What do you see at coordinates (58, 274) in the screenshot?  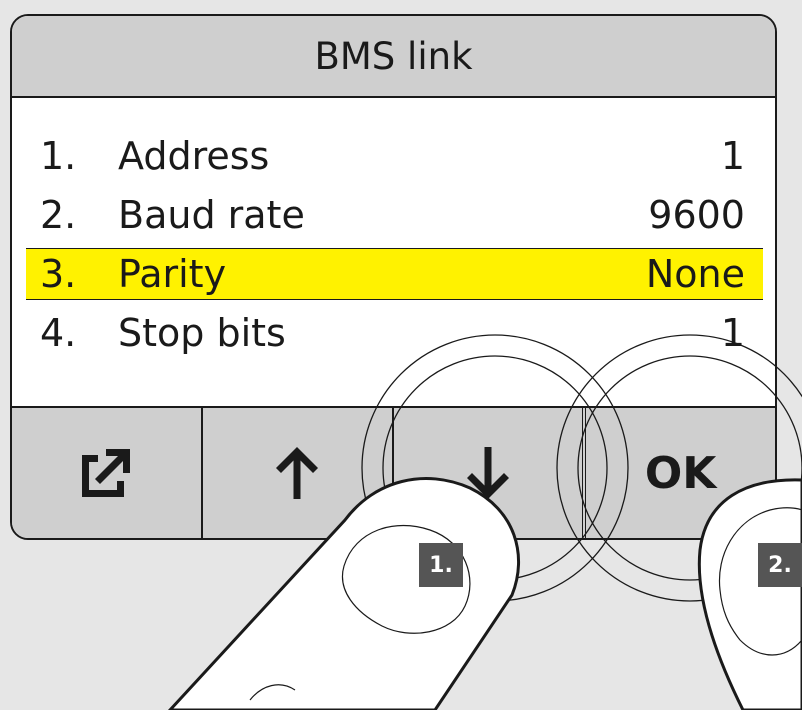 I see `menu-item-number: 3.` at bounding box center [58, 274].